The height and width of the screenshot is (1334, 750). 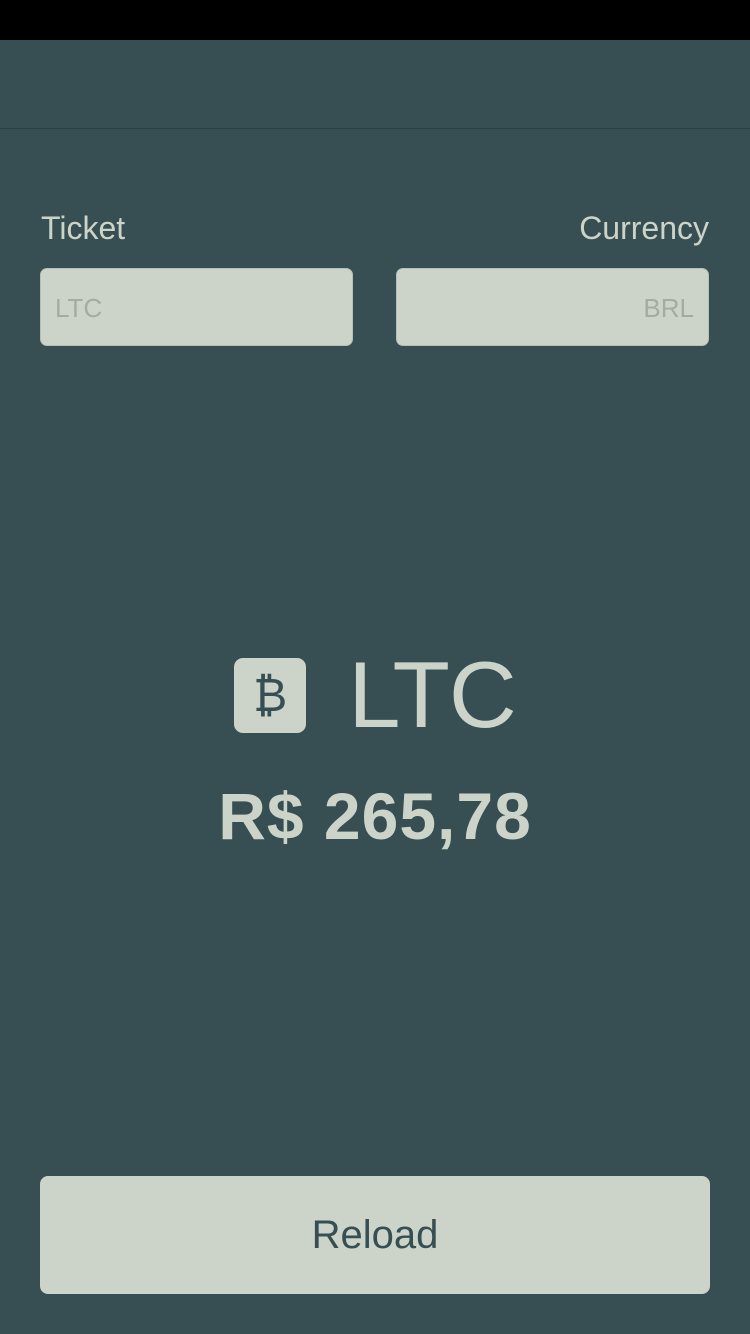 I want to click on quote-header: ₿ LTC, so click(x=375, y=695).